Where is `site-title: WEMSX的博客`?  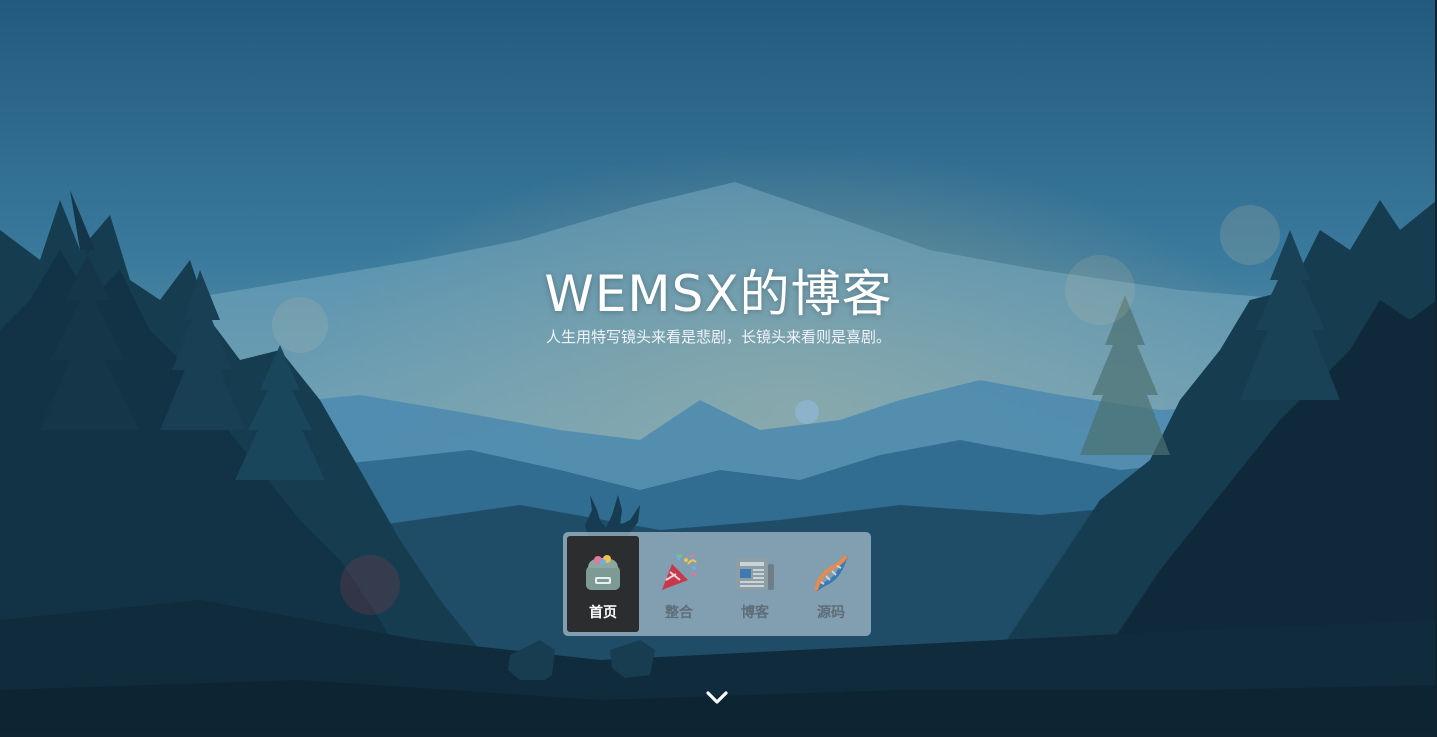
site-title: WEMSX的博客 is located at coordinates (718, 294).